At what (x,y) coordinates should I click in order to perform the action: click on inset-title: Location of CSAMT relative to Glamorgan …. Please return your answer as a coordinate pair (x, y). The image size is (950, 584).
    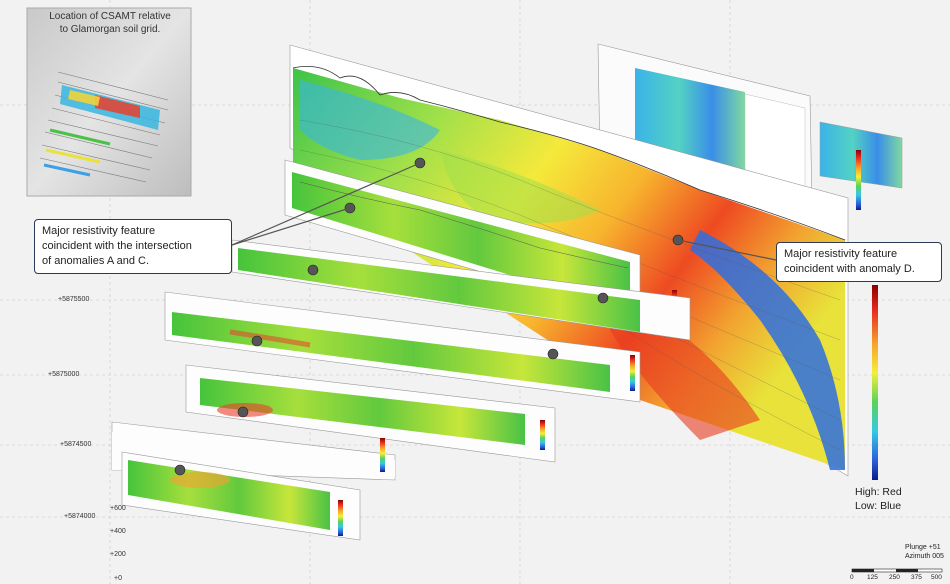
    Looking at the image, I should click on (110, 23).